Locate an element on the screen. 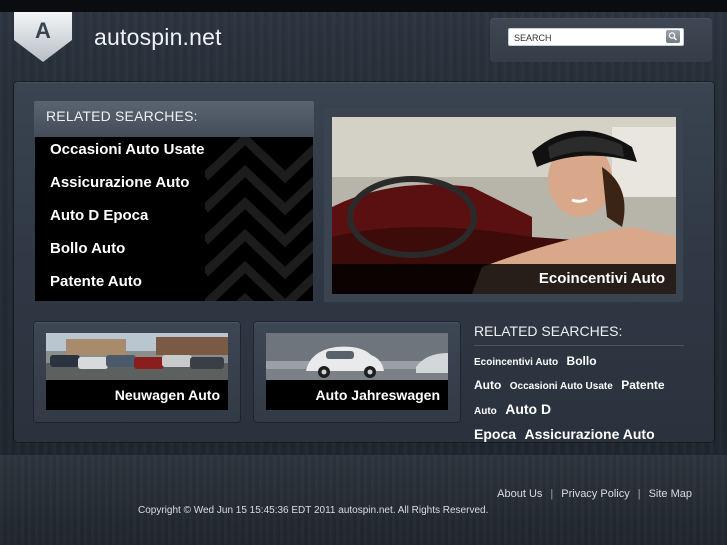 This screenshot has width=727, height=545. tag-link: Ecoincentivi Auto is located at coordinates (516, 362).